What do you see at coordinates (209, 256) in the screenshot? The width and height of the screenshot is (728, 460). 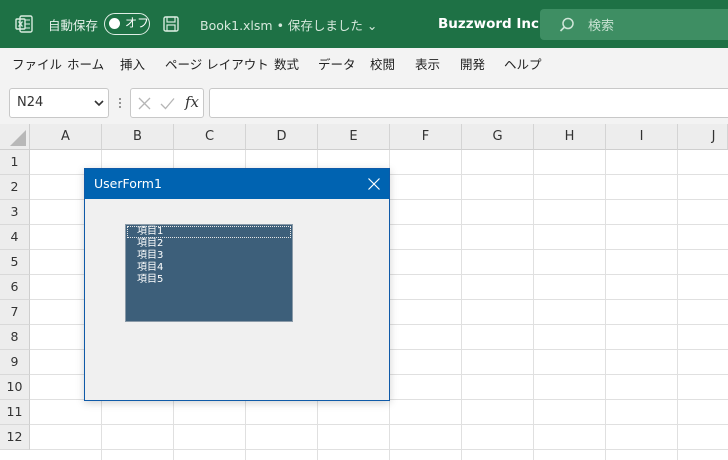 I see `list-item: 項目3` at bounding box center [209, 256].